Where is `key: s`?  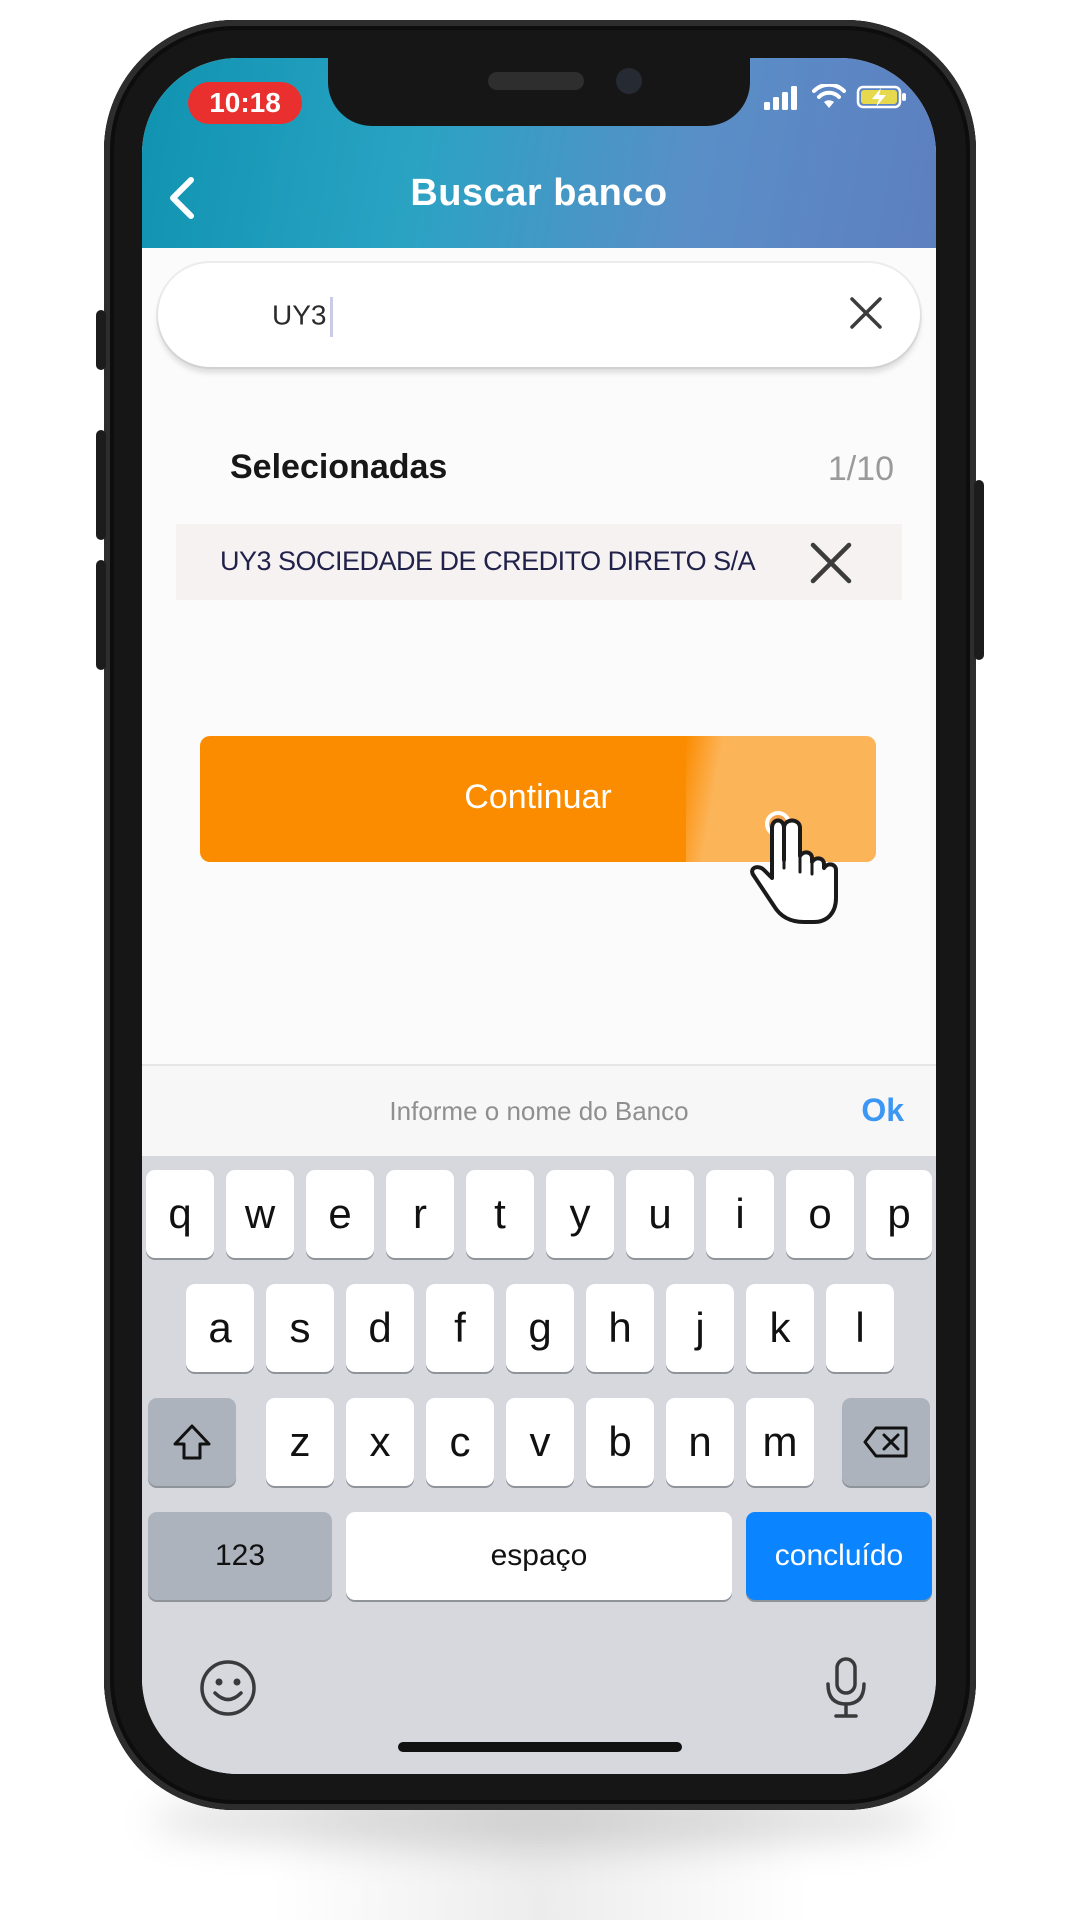
key: s is located at coordinates (300, 1328).